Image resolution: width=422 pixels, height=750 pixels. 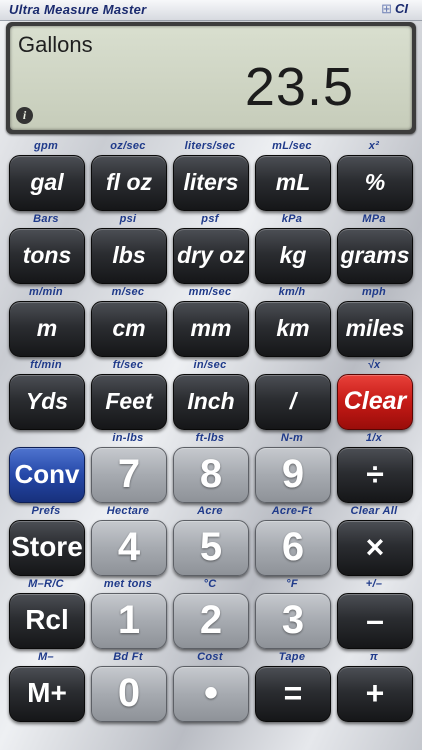 I want to click on secondary-function-label: MPa, so click(x=374, y=219).